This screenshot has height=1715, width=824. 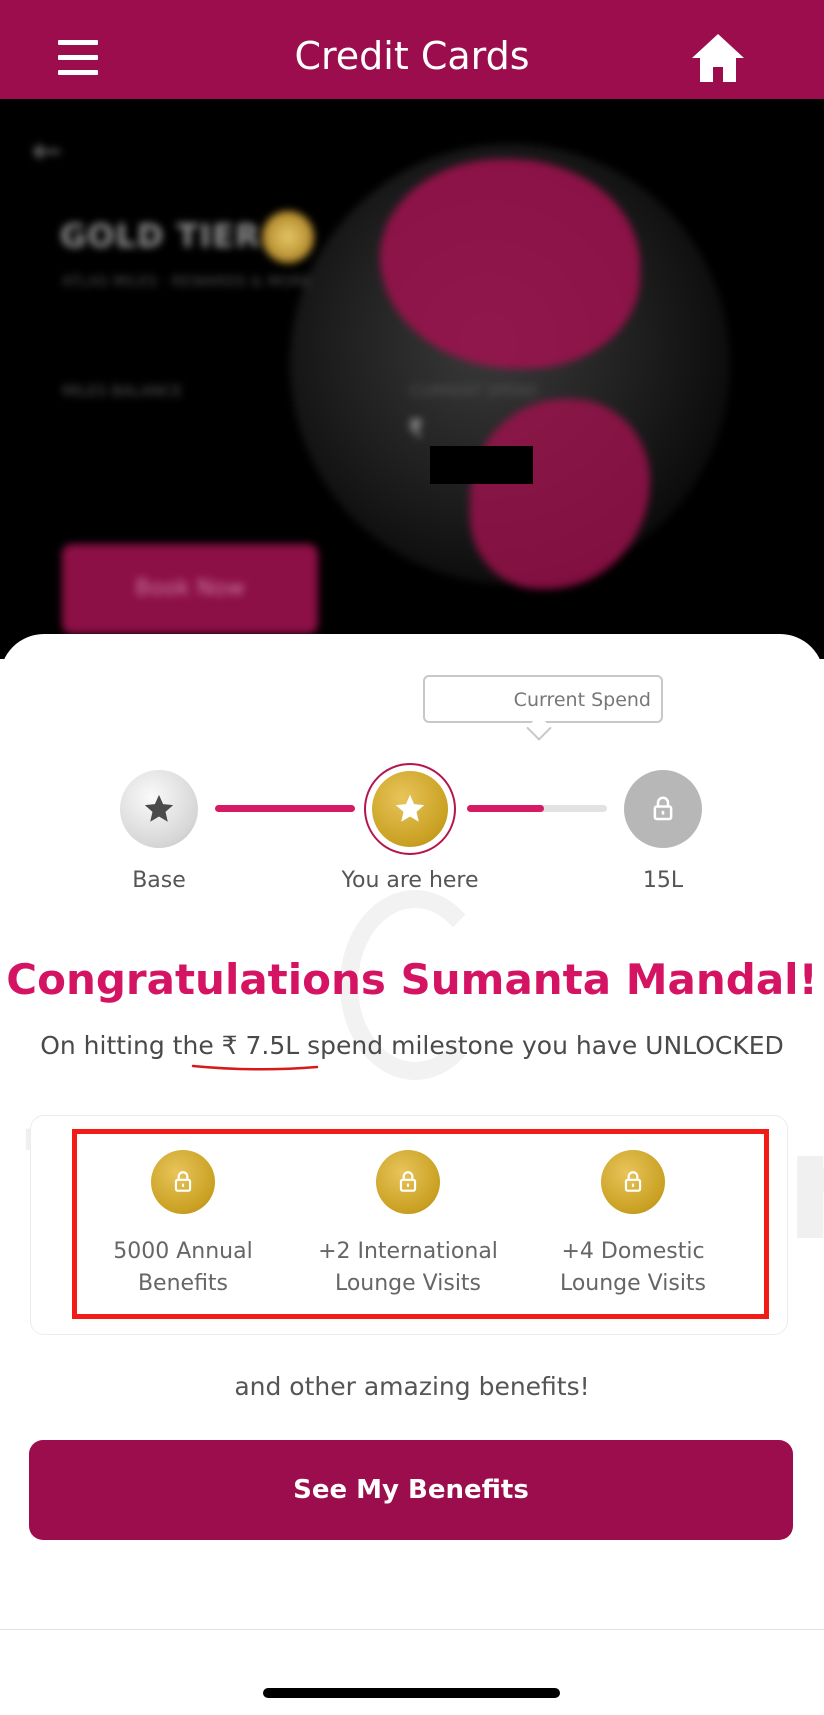 What do you see at coordinates (187, 282) in the screenshot?
I see `tier-subtitle: ATLAS MILES · REWARDS & MORE` at bounding box center [187, 282].